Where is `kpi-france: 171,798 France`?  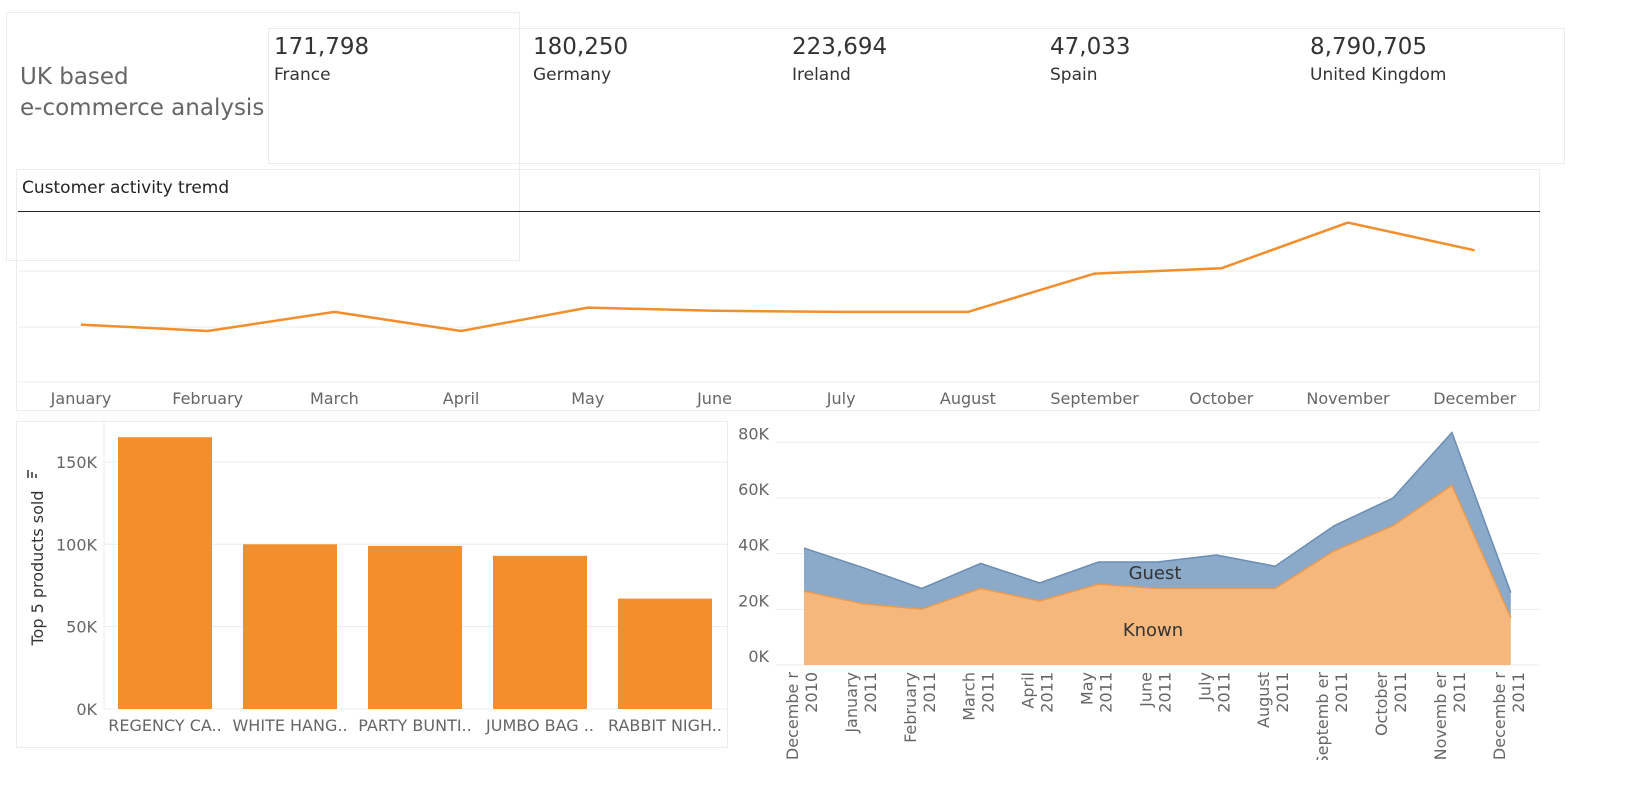
kpi-france: 171,798 France is located at coordinates (394, 60).